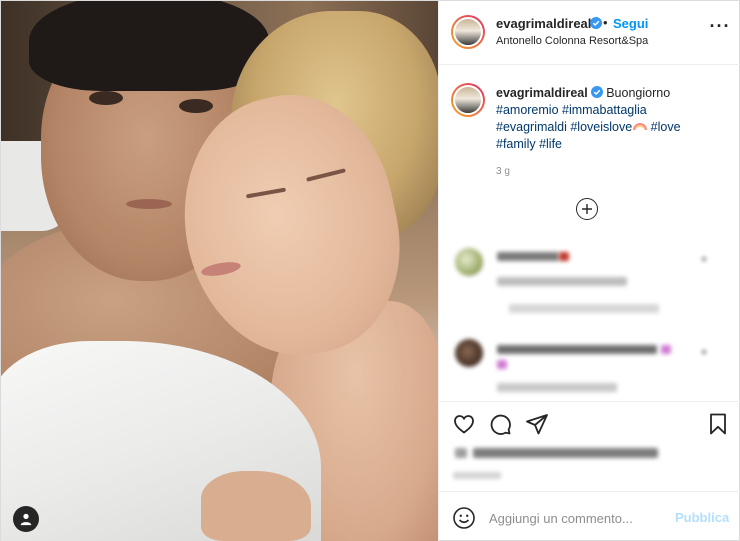 Image resolution: width=740 pixels, height=541 pixels. What do you see at coordinates (638, 93) in the screenshot?
I see `caption-message: Buongiorno` at bounding box center [638, 93].